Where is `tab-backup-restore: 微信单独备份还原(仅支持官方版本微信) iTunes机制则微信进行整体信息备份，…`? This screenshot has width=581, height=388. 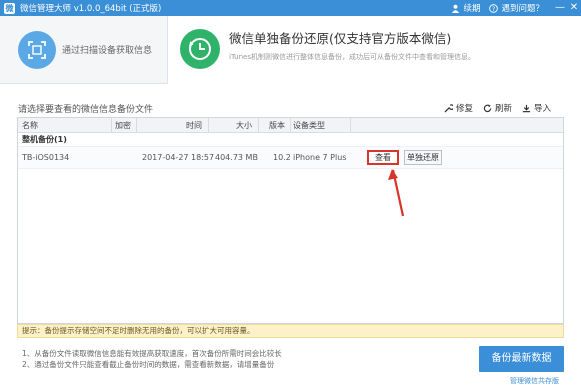 tab-backup-restore: 微信单独备份还原(仅支持官方版本微信) iTunes机制则微信进行整体信息备份，… is located at coordinates (374, 50).